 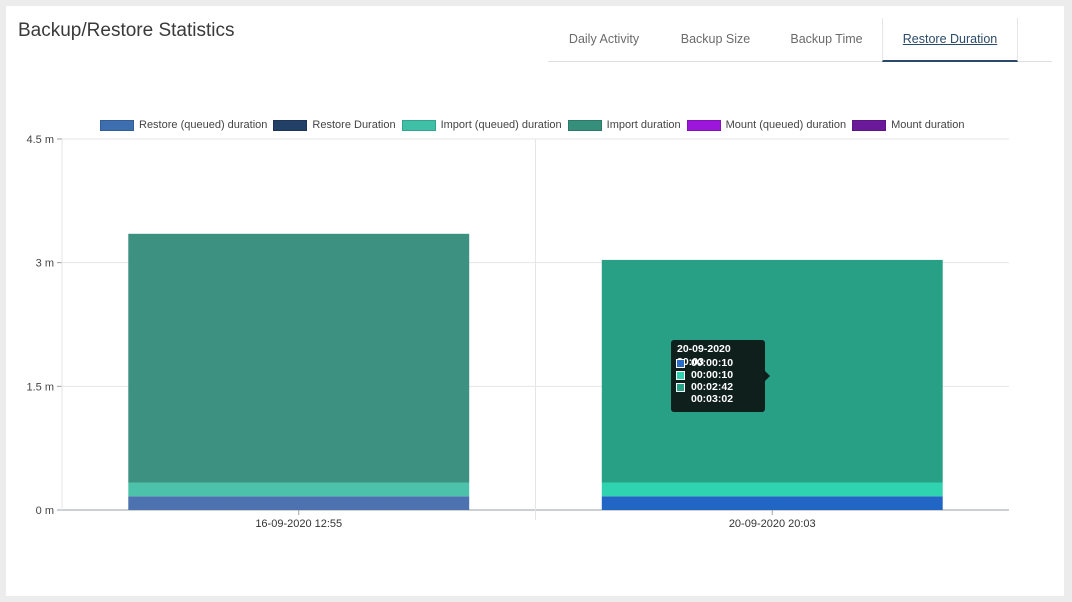 What do you see at coordinates (40, 140) in the screenshot?
I see `y-tick-label: 4.5 m` at bounding box center [40, 140].